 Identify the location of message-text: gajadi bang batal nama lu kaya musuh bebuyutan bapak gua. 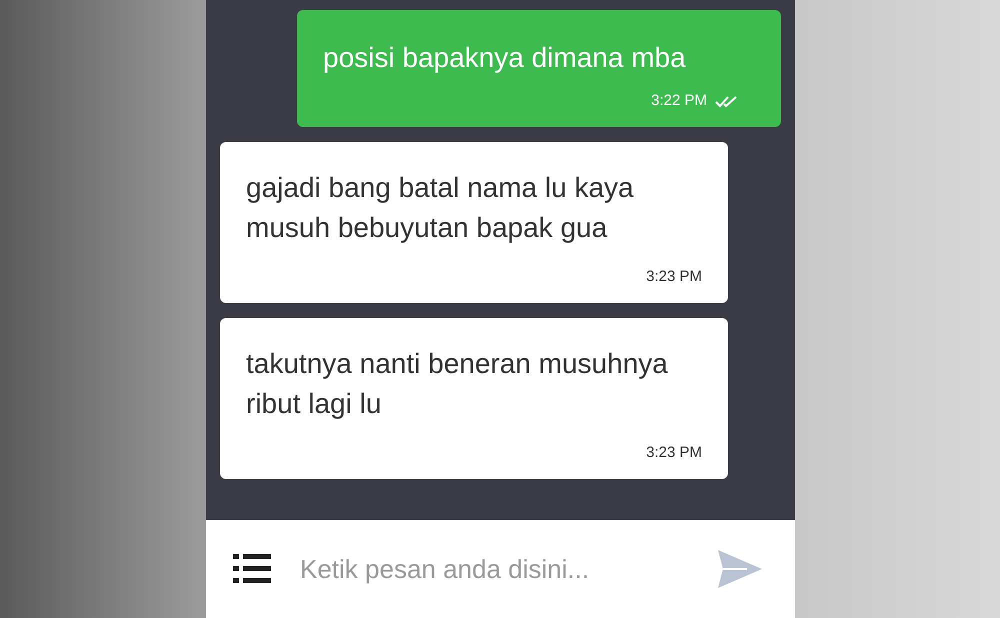
(440, 208).